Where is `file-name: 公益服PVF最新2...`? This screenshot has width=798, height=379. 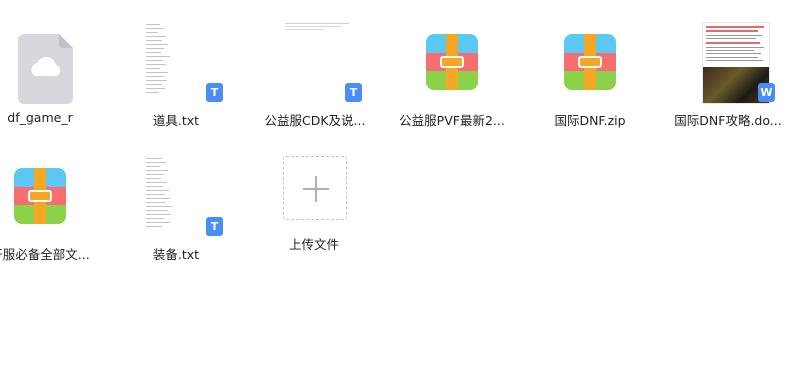
file-name: 公益服PVF最新2... is located at coordinates (452, 120).